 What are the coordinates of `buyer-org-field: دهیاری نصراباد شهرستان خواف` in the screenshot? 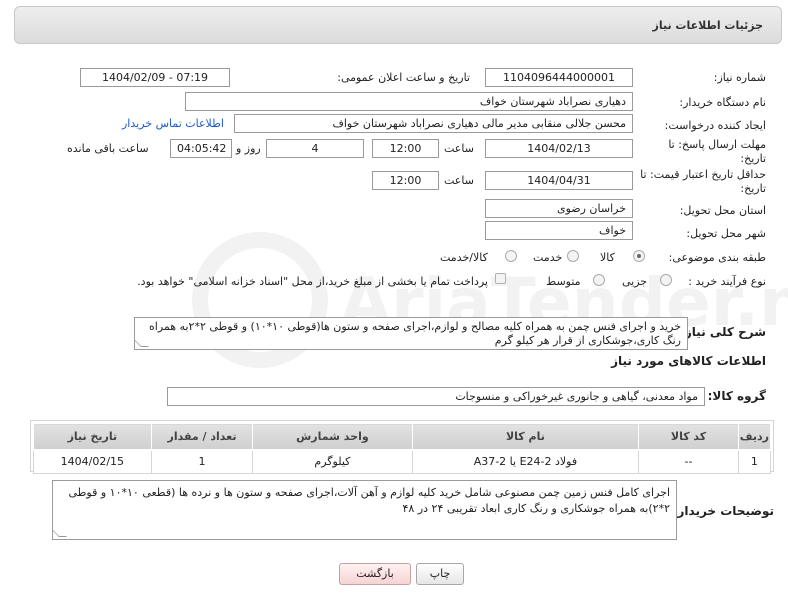 It's located at (409, 101).